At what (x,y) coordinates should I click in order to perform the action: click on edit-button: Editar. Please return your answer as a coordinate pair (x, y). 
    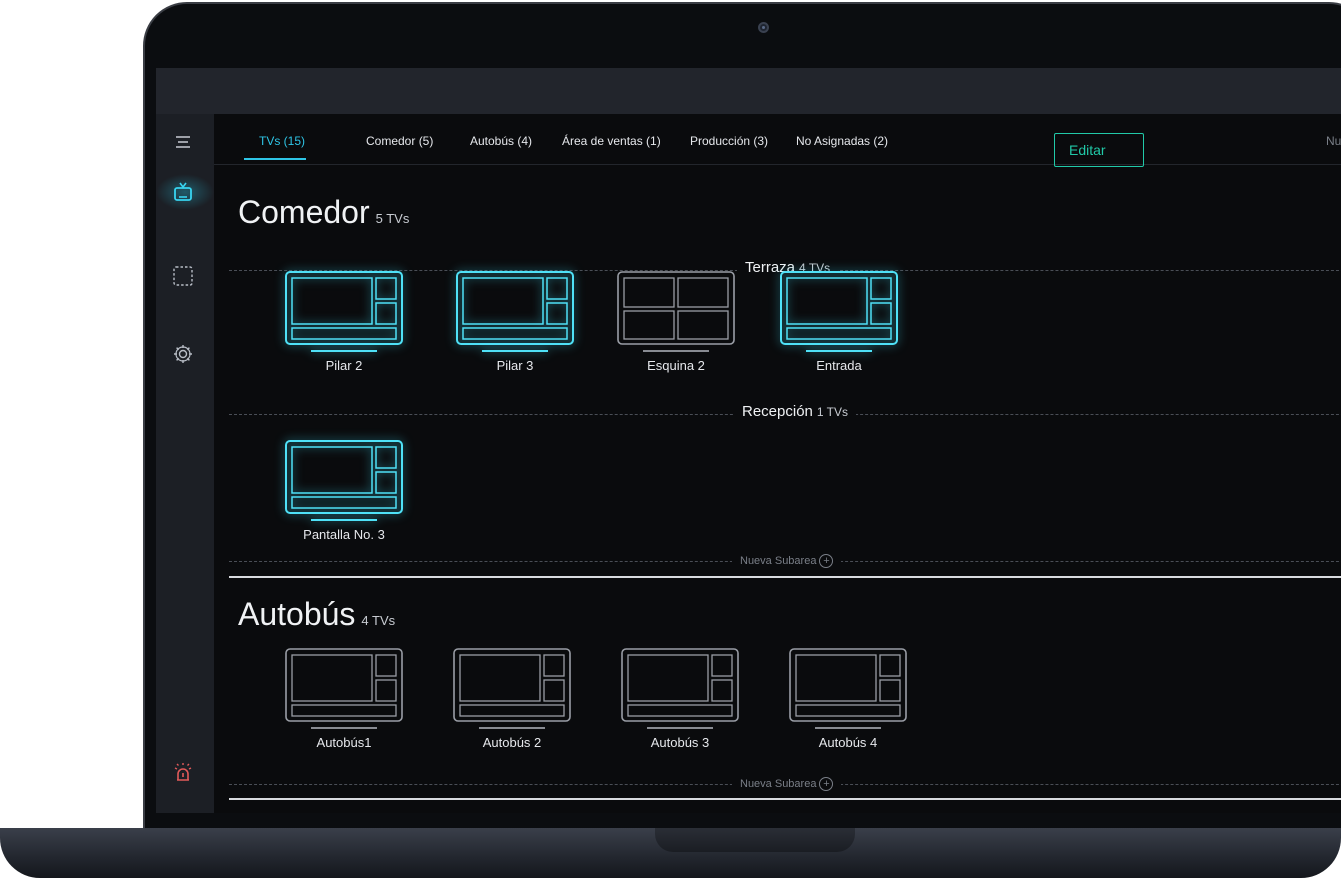
    Looking at the image, I should click on (1099, 150).